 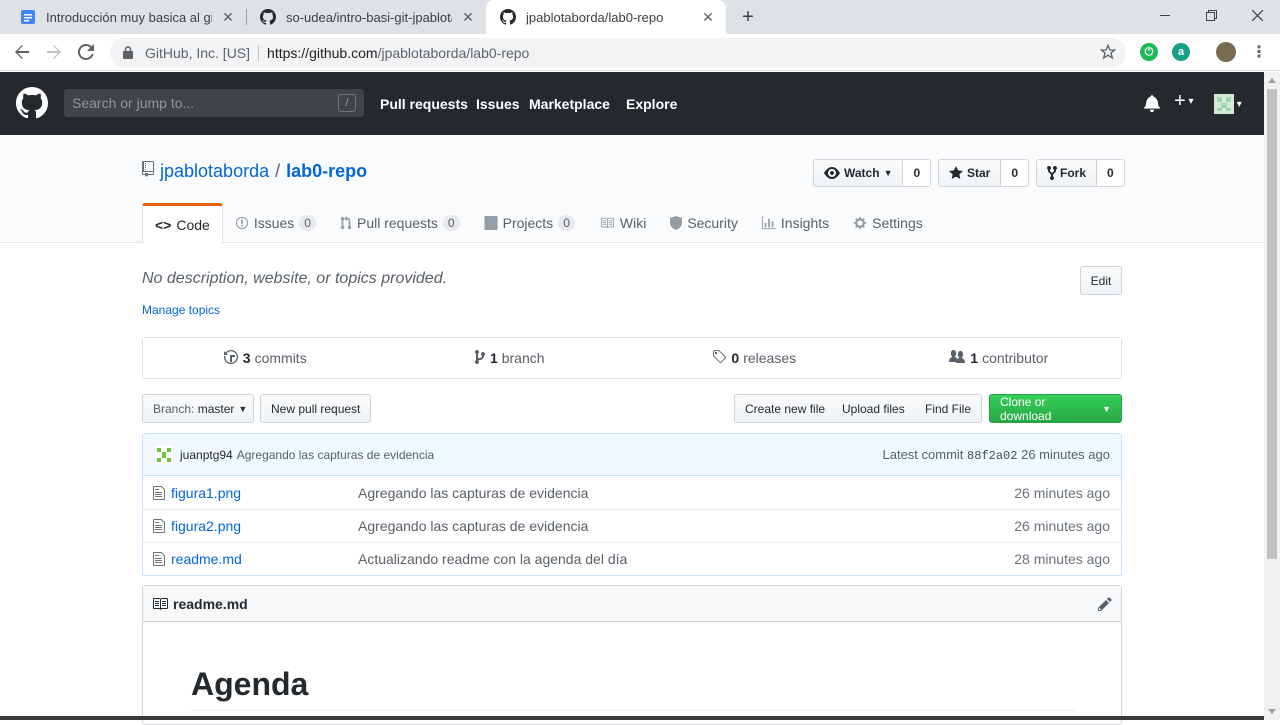 What do you see at coordinates (198, 408) in the screenshot?
I see `branch-select-button: Branch: master ▼` at bounding box center [198, 408].